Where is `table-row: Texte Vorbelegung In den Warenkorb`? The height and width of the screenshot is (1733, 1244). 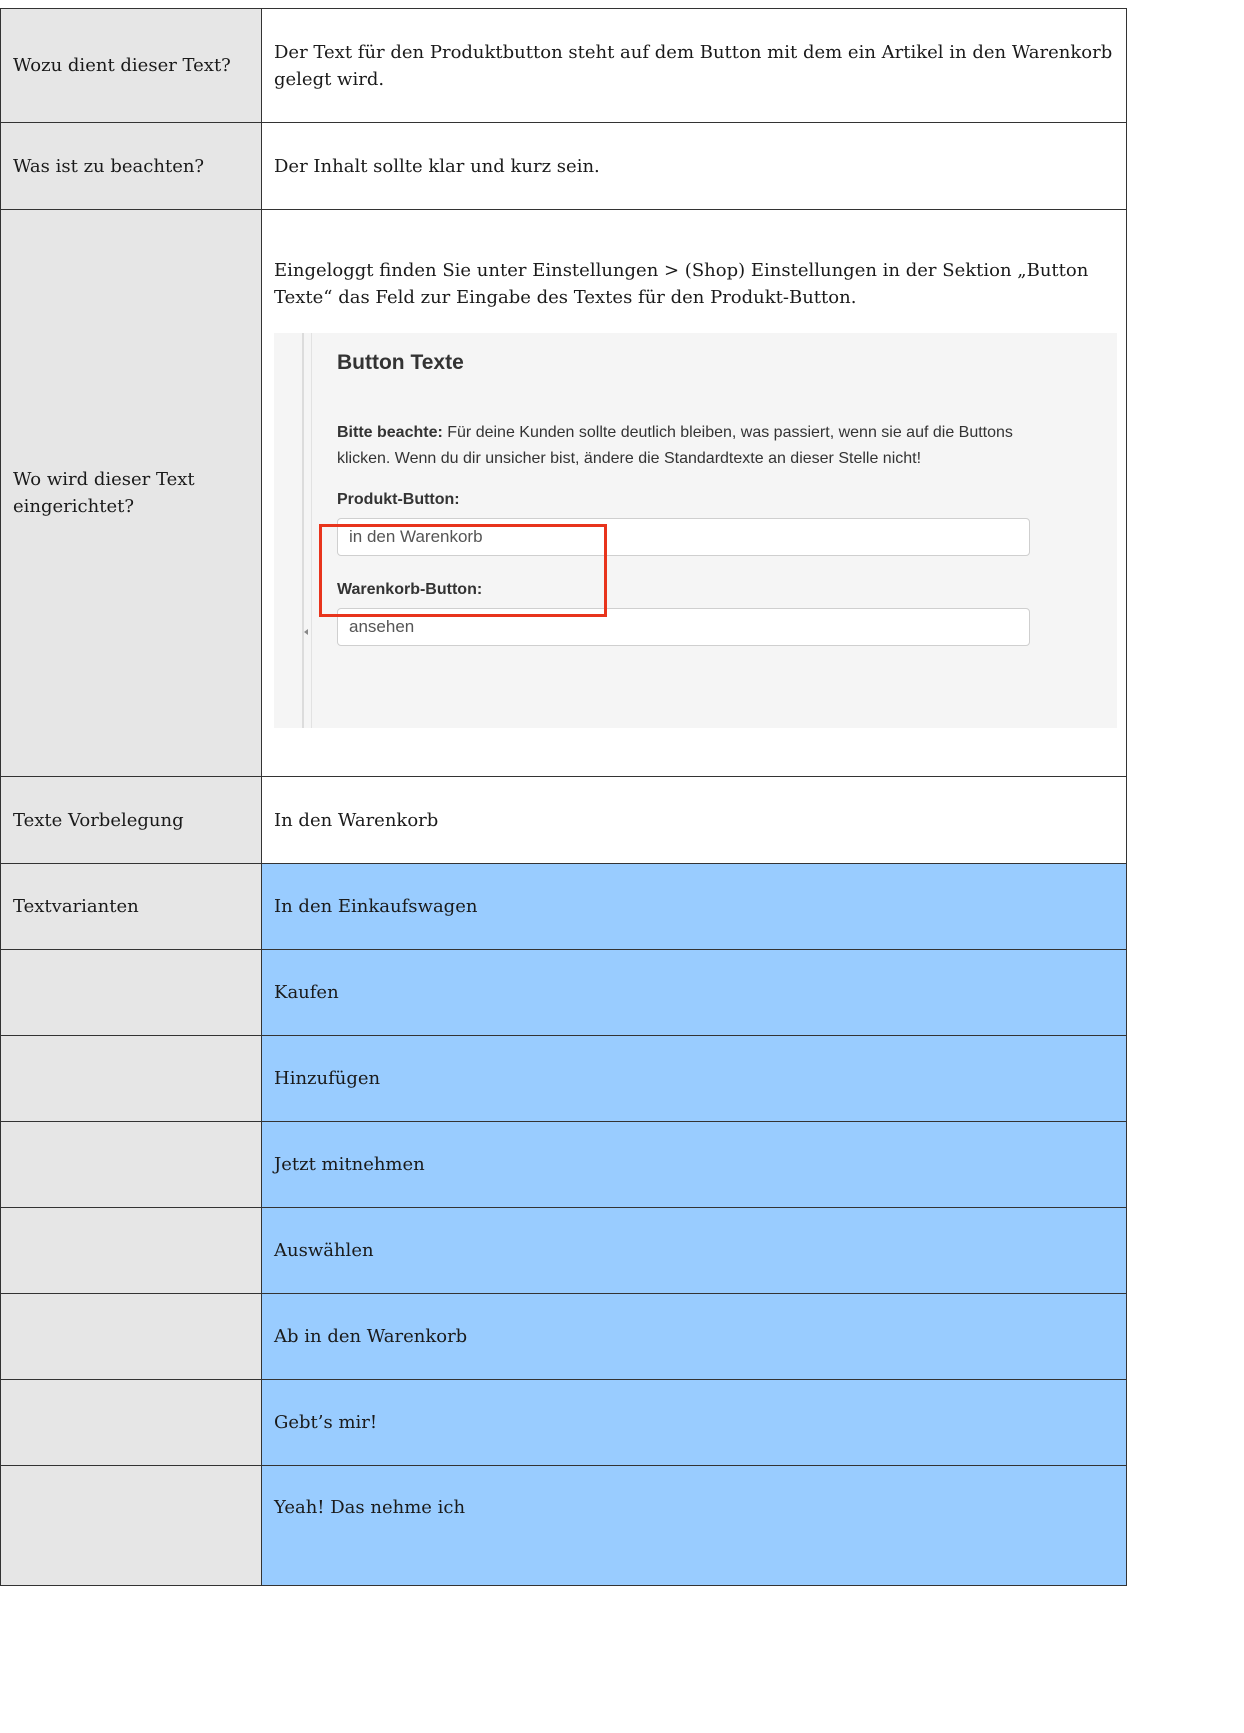 table-row: Texte Vorbelegung In den Warenkorb is located at coordinates (563, 820).